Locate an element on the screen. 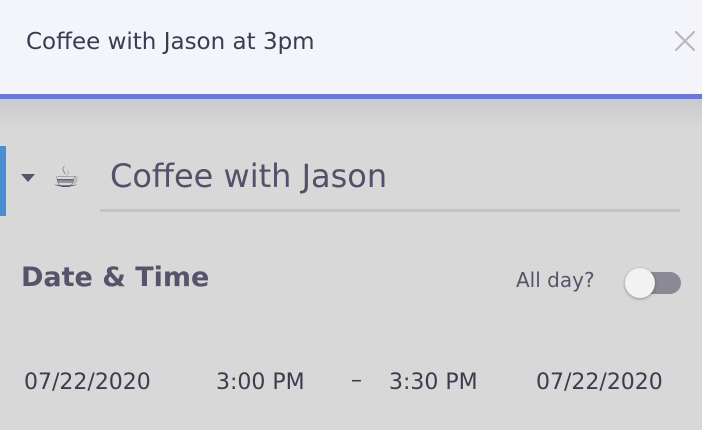 This screenshot has height=430, width=702. start-date-field: 07/22/2020 is located at coordinates (87, 382).